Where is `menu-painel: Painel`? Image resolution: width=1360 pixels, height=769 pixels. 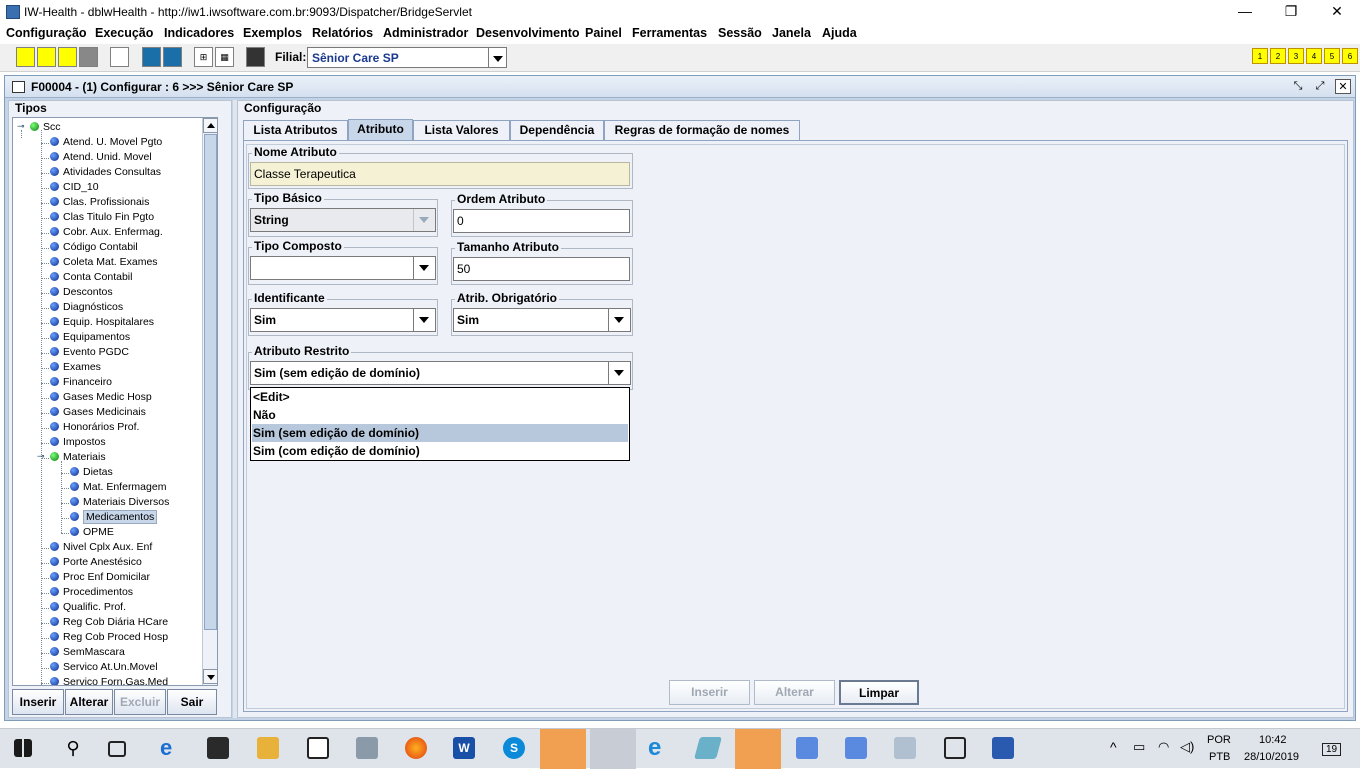 menu-painel: Painel is located at coordinates (603, 33).